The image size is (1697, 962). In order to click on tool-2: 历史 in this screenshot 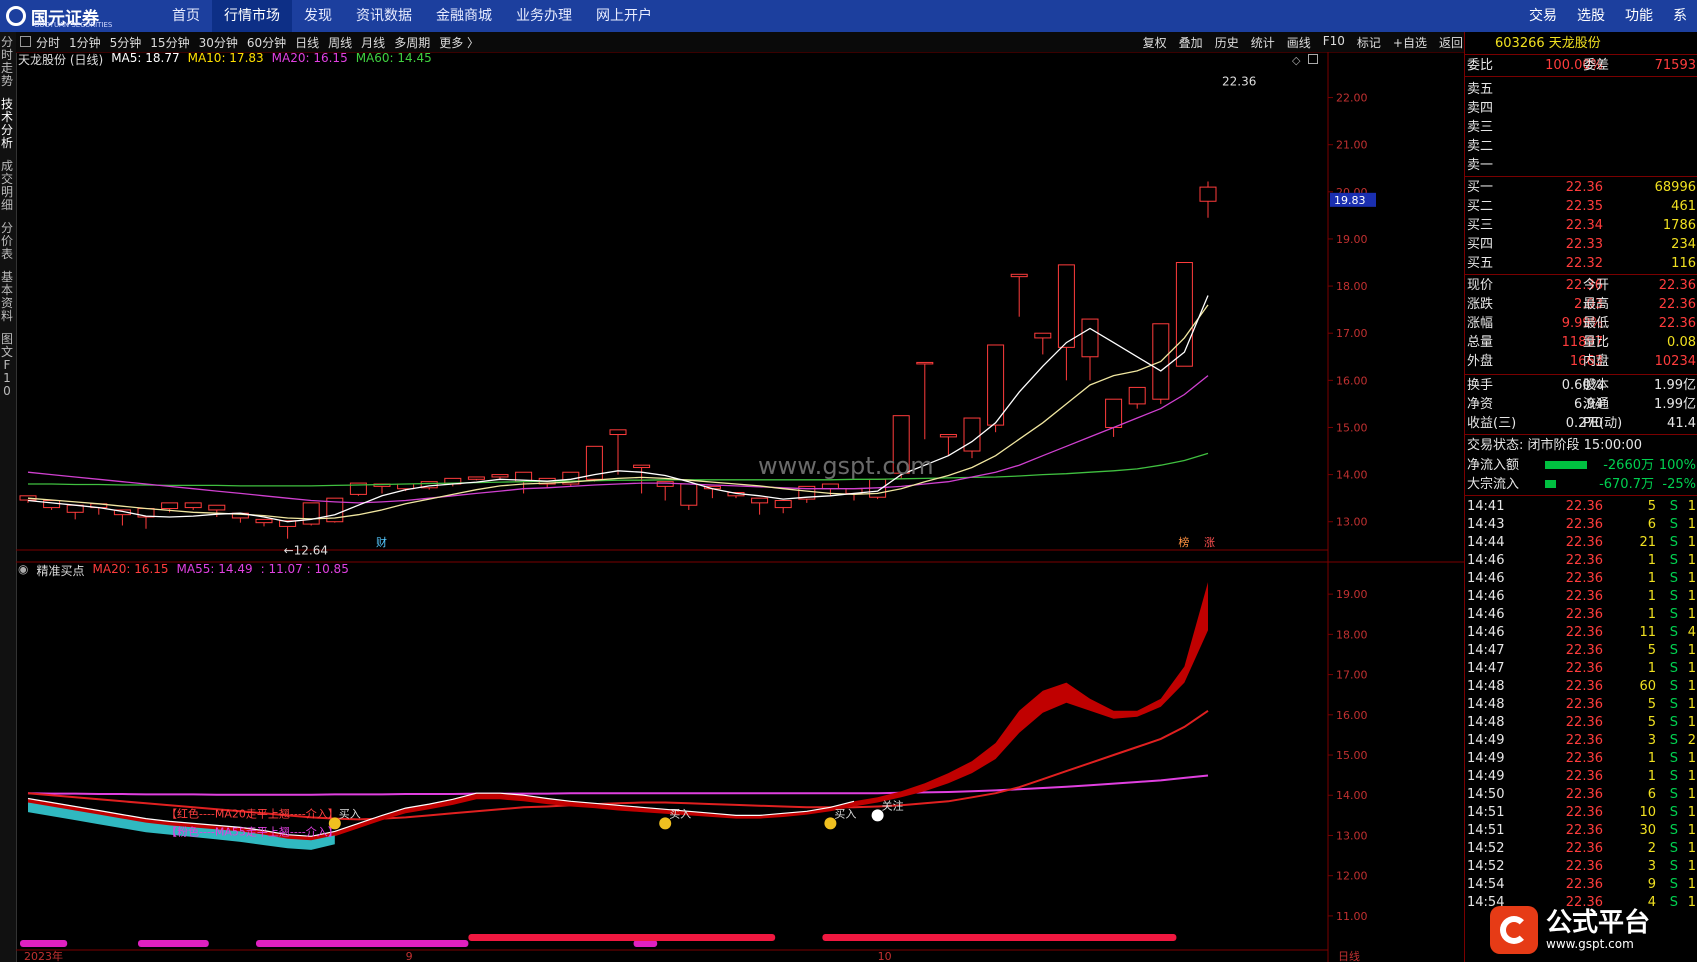, I will do `click(1227, 42)`.